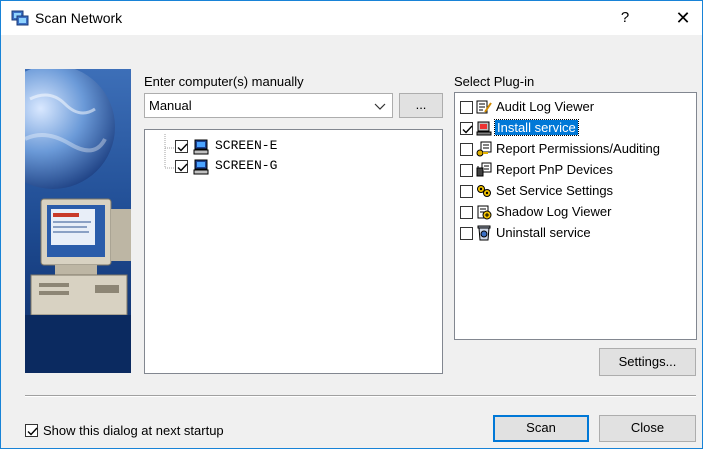  Describe the element at coordinates (554, 169) in the screenshot. I see `plugin-label-text: Report PnP Devices` at that location.